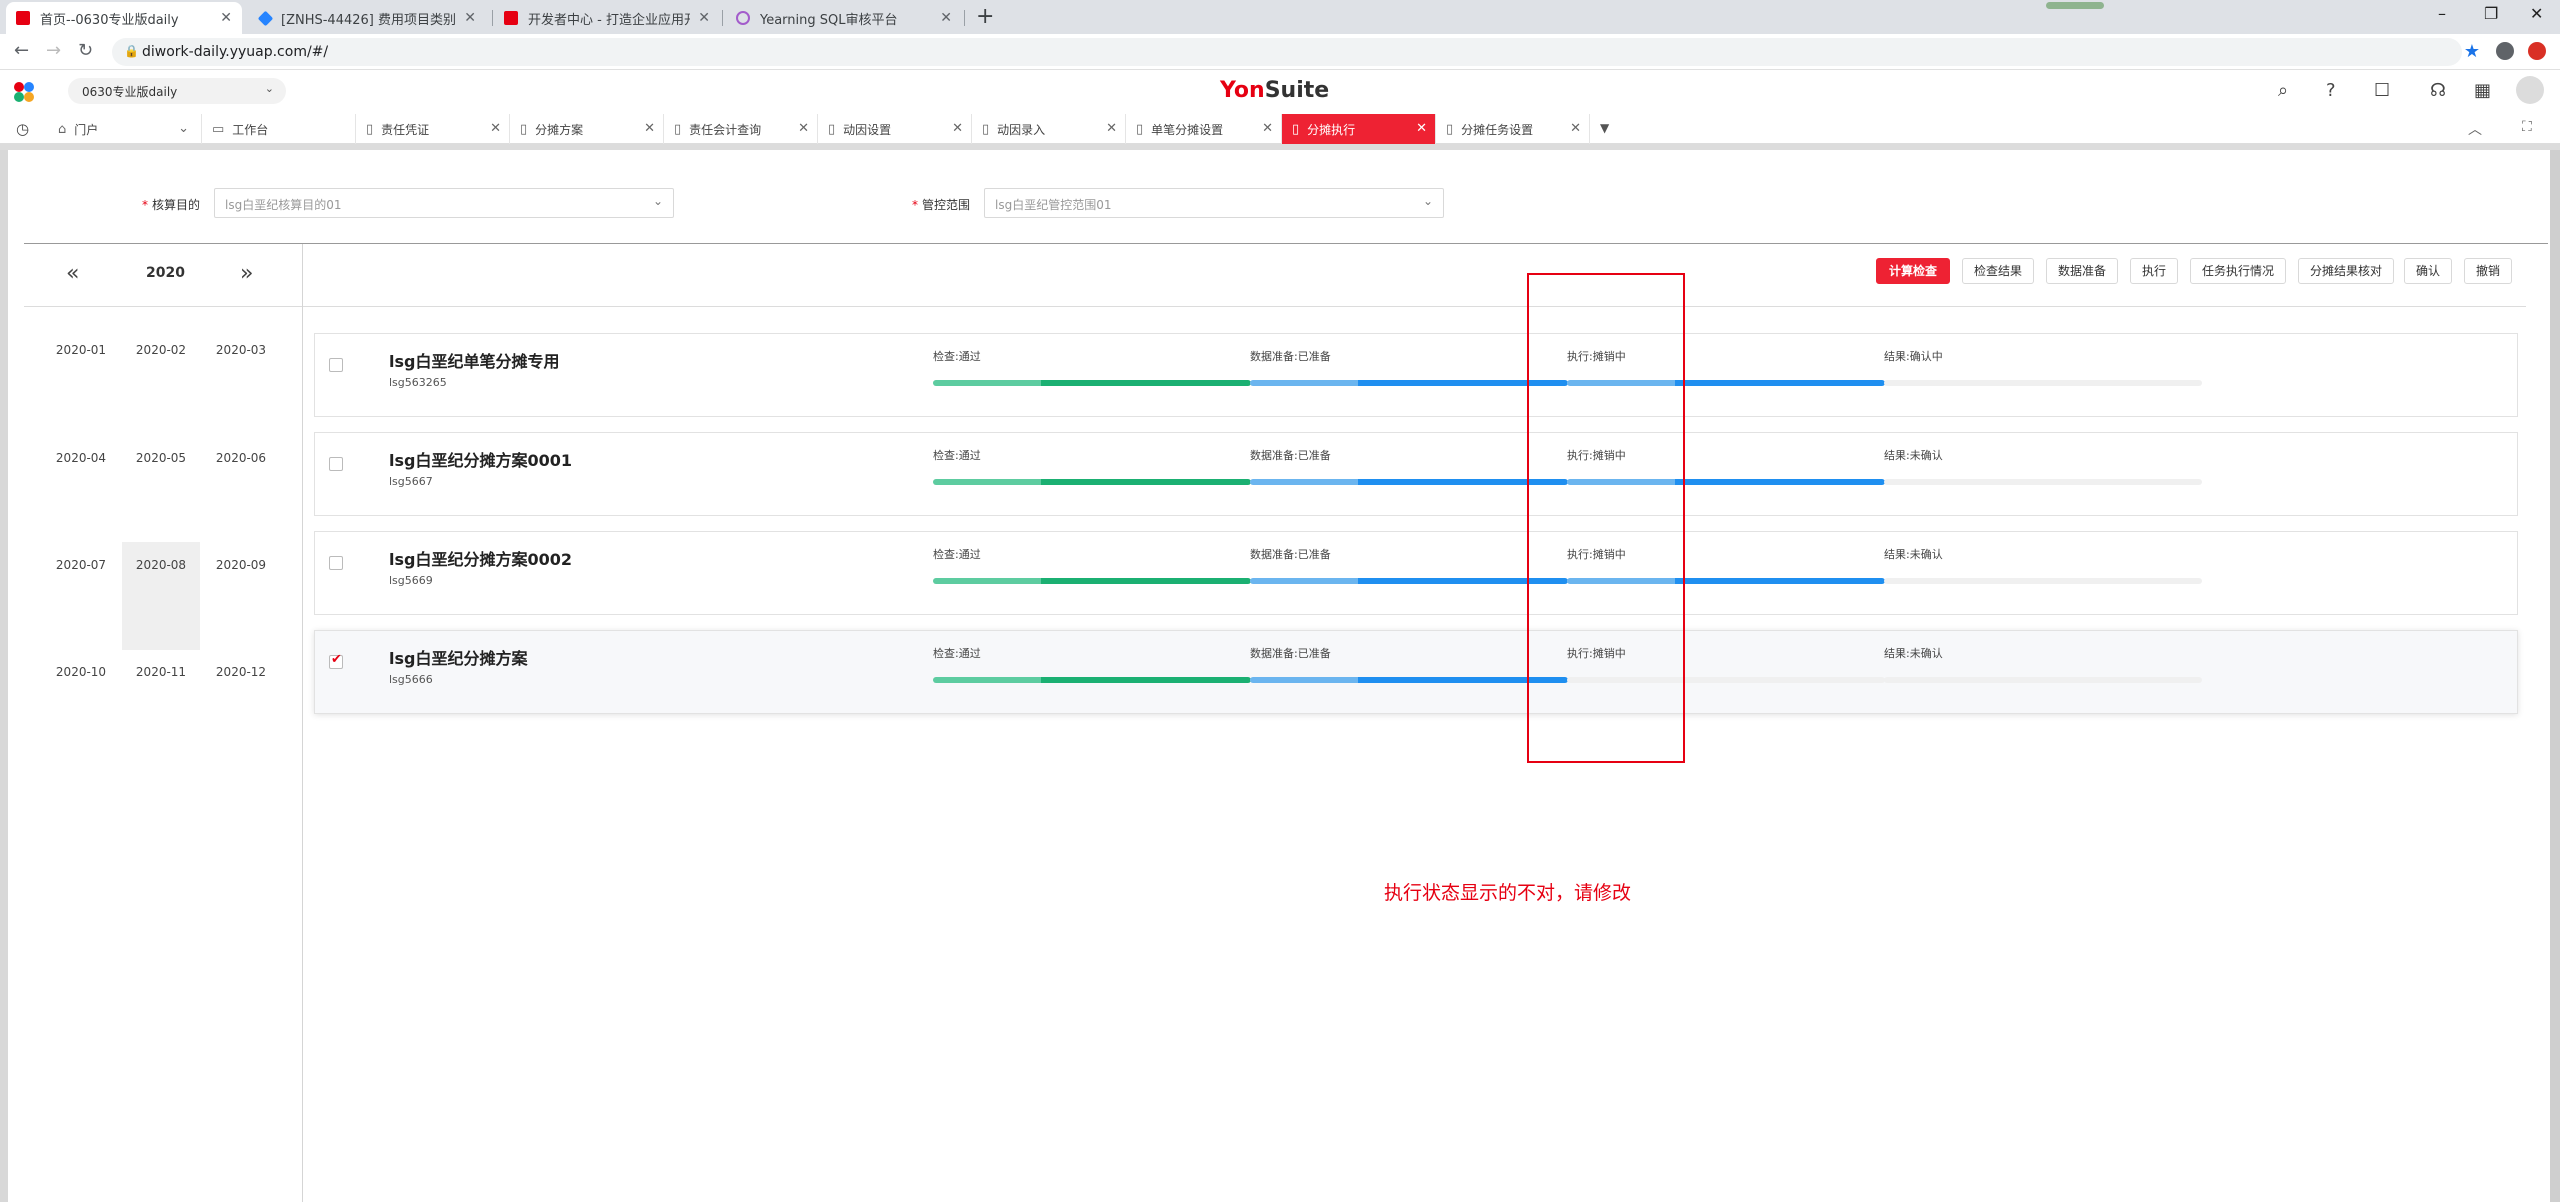 The image size is (2560, 1202). Describe the element at coordinates (177, 91) in the screenshot. I see `tenant-selector: 0630专业版daily ⌄` at that location.